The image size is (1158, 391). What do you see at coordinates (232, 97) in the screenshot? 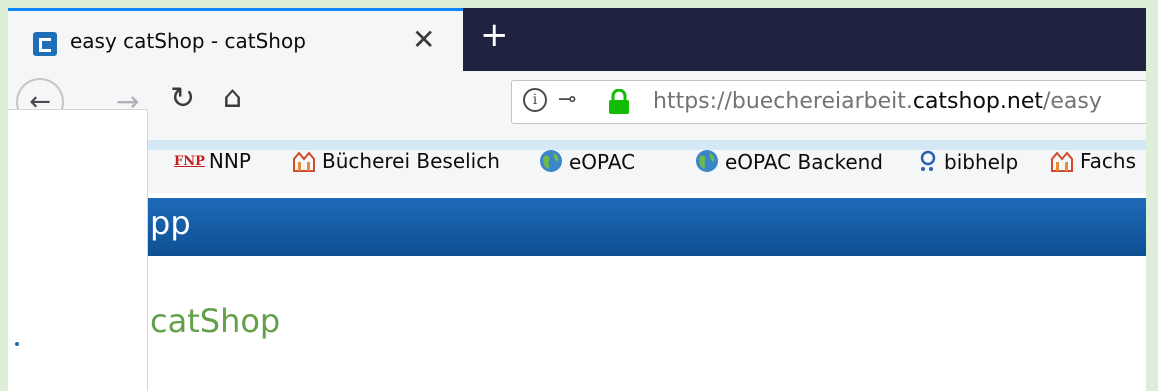
I see `home-button: ⌂` at bounding box center [232, 97].